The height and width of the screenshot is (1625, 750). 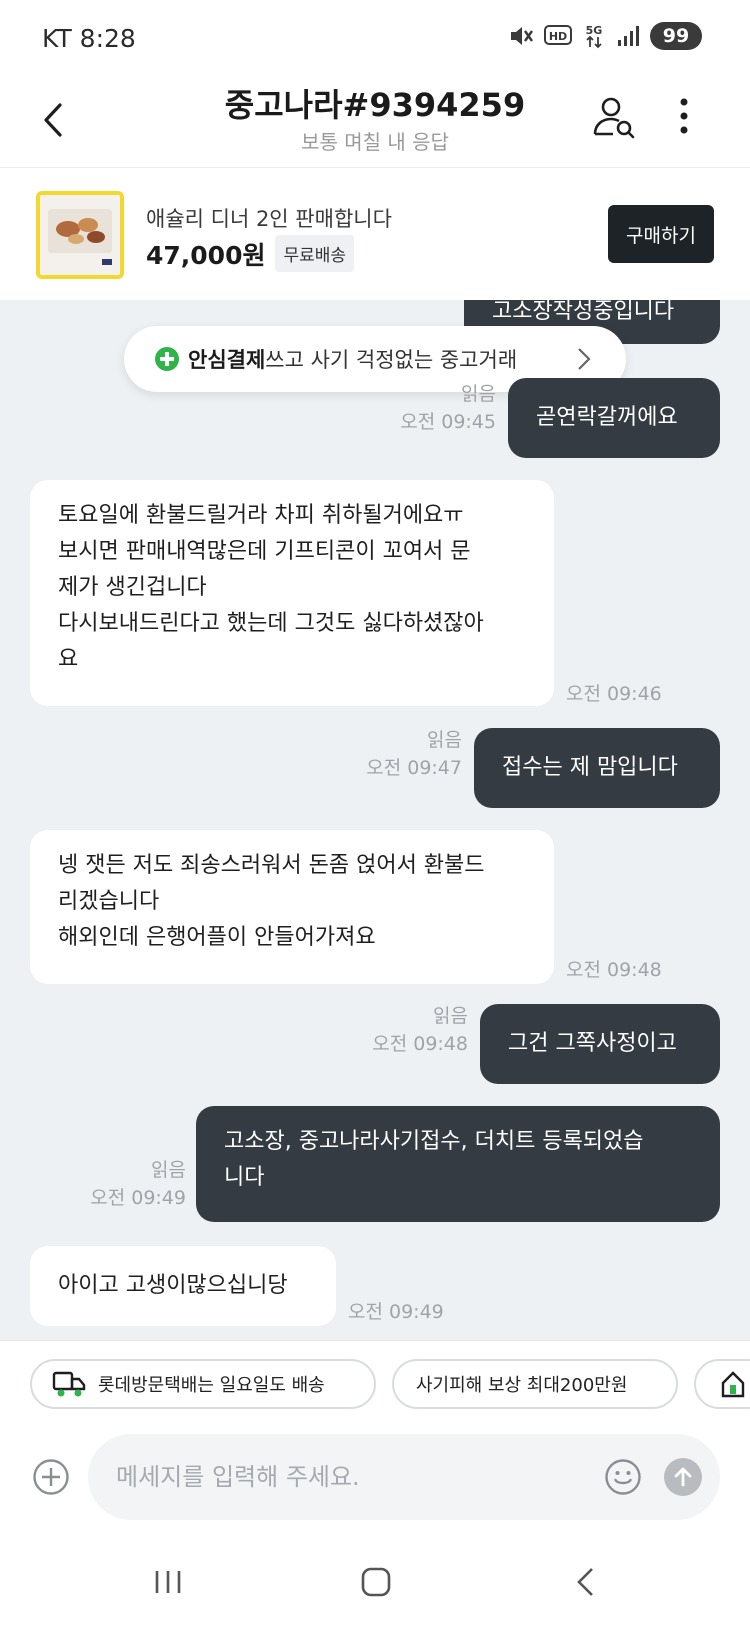 What do you see at coordinates (173, 1285) in the screenshot?
I see `message-text: 아이고 고생이많으십니당` at bounding box center [173, 1285].